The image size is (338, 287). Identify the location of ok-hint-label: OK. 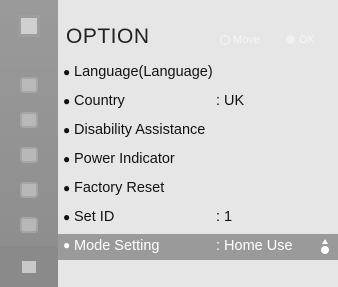
(307, 40).